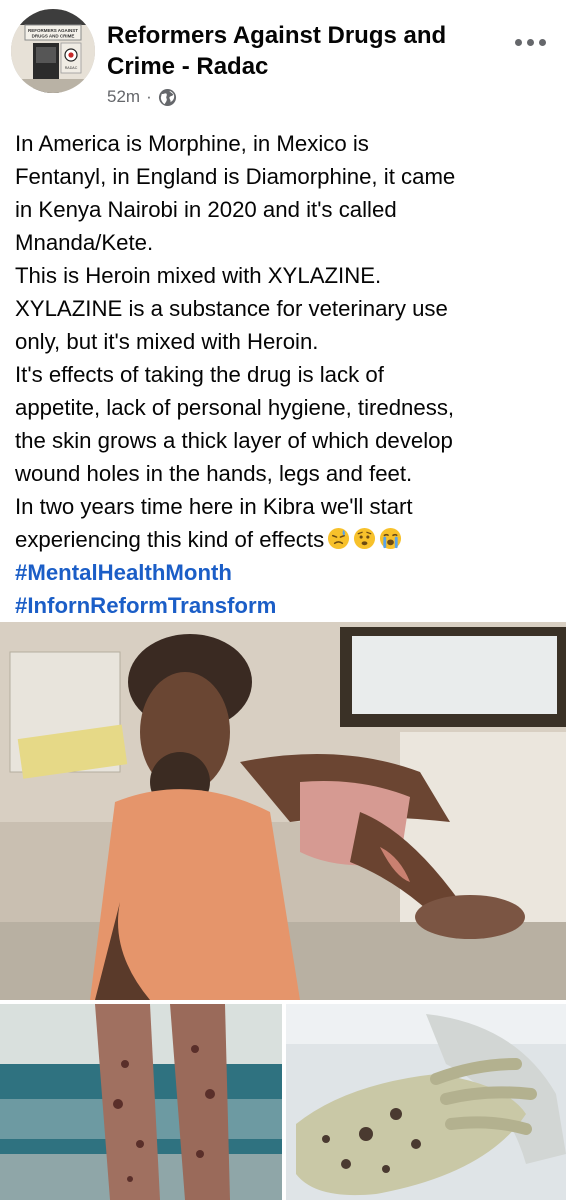  Describe the element at coordinates (206, 209) in the screenshot. I see `post-line: in Kenya Nairobi in 2020 and it's called` at that location.